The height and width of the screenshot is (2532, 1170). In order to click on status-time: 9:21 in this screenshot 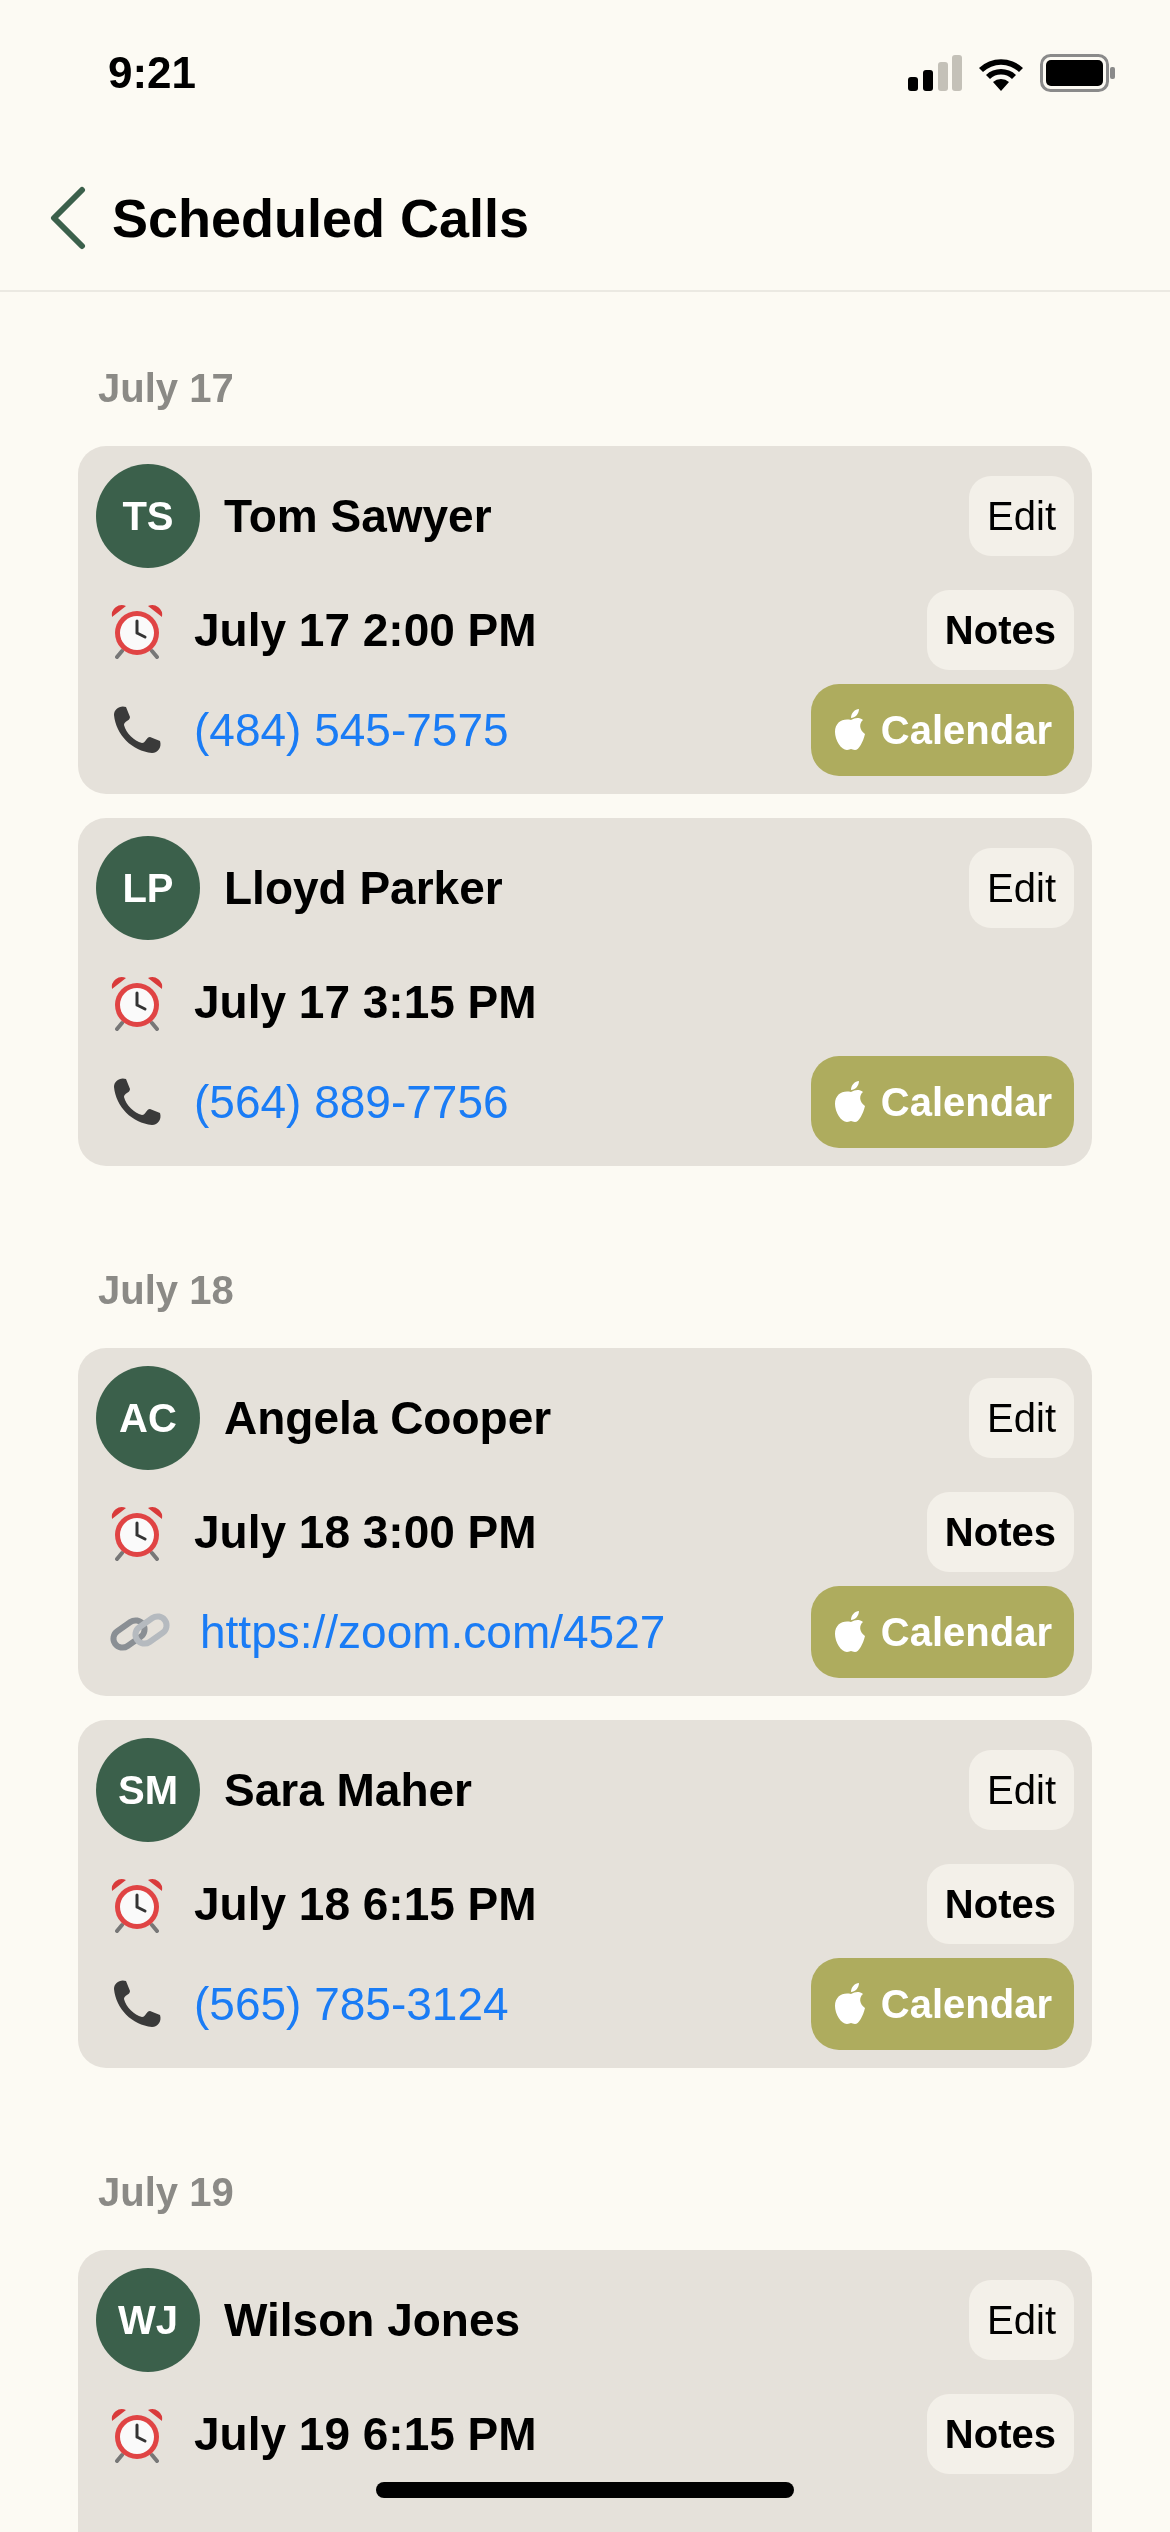, I will do `click(152, 73)`.